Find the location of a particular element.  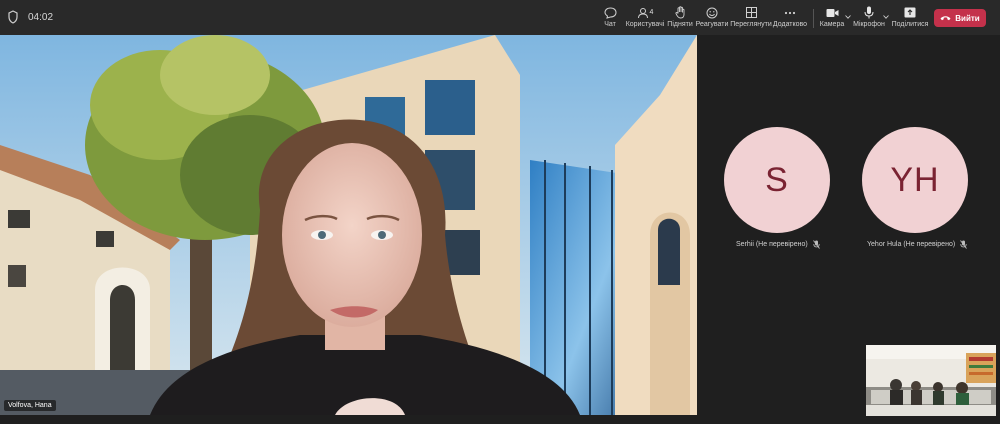

leave-label: Вийти is located at coordinates (967, 18).